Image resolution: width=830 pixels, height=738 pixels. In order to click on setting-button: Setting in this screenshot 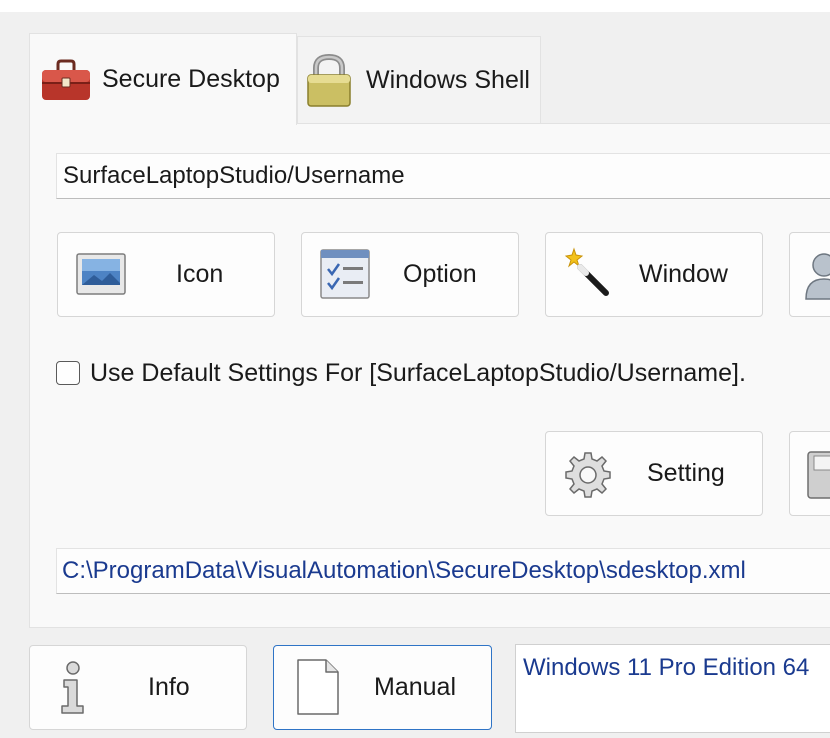, I will do `click(654, 473)`.